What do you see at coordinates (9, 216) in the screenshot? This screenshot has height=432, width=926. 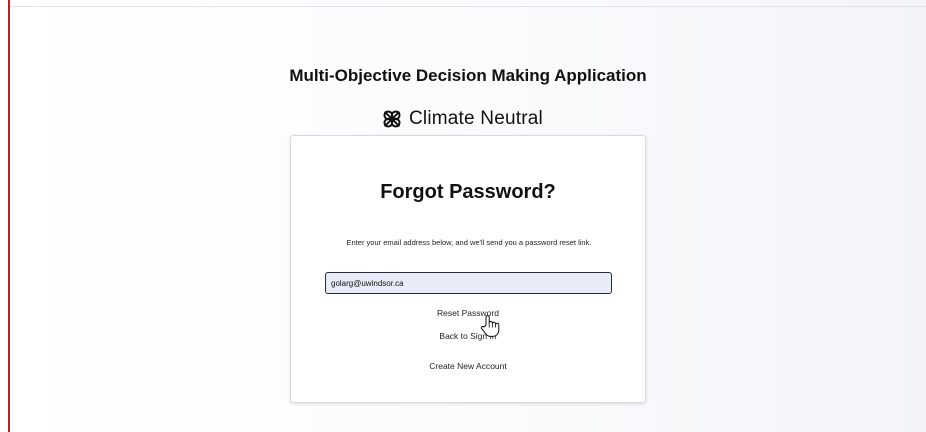 I see `window-left-edge` at bounding box center [9, 216].